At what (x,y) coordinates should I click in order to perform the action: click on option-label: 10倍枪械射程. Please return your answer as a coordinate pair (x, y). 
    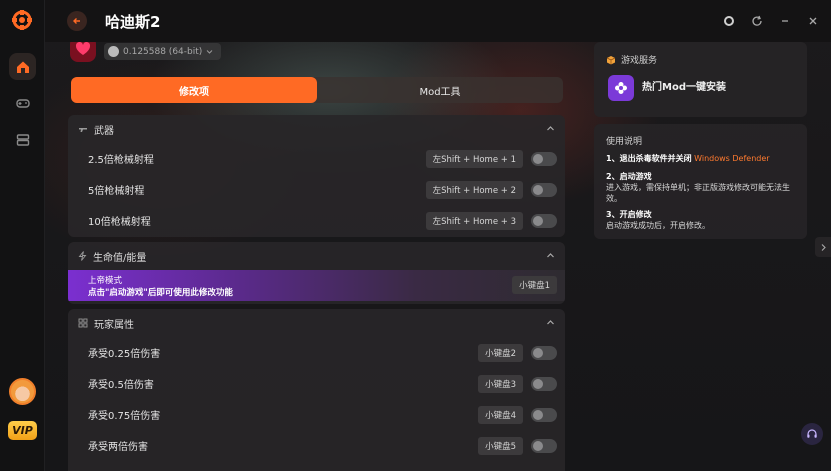
    Looking at the image, I should click on (119, 222).